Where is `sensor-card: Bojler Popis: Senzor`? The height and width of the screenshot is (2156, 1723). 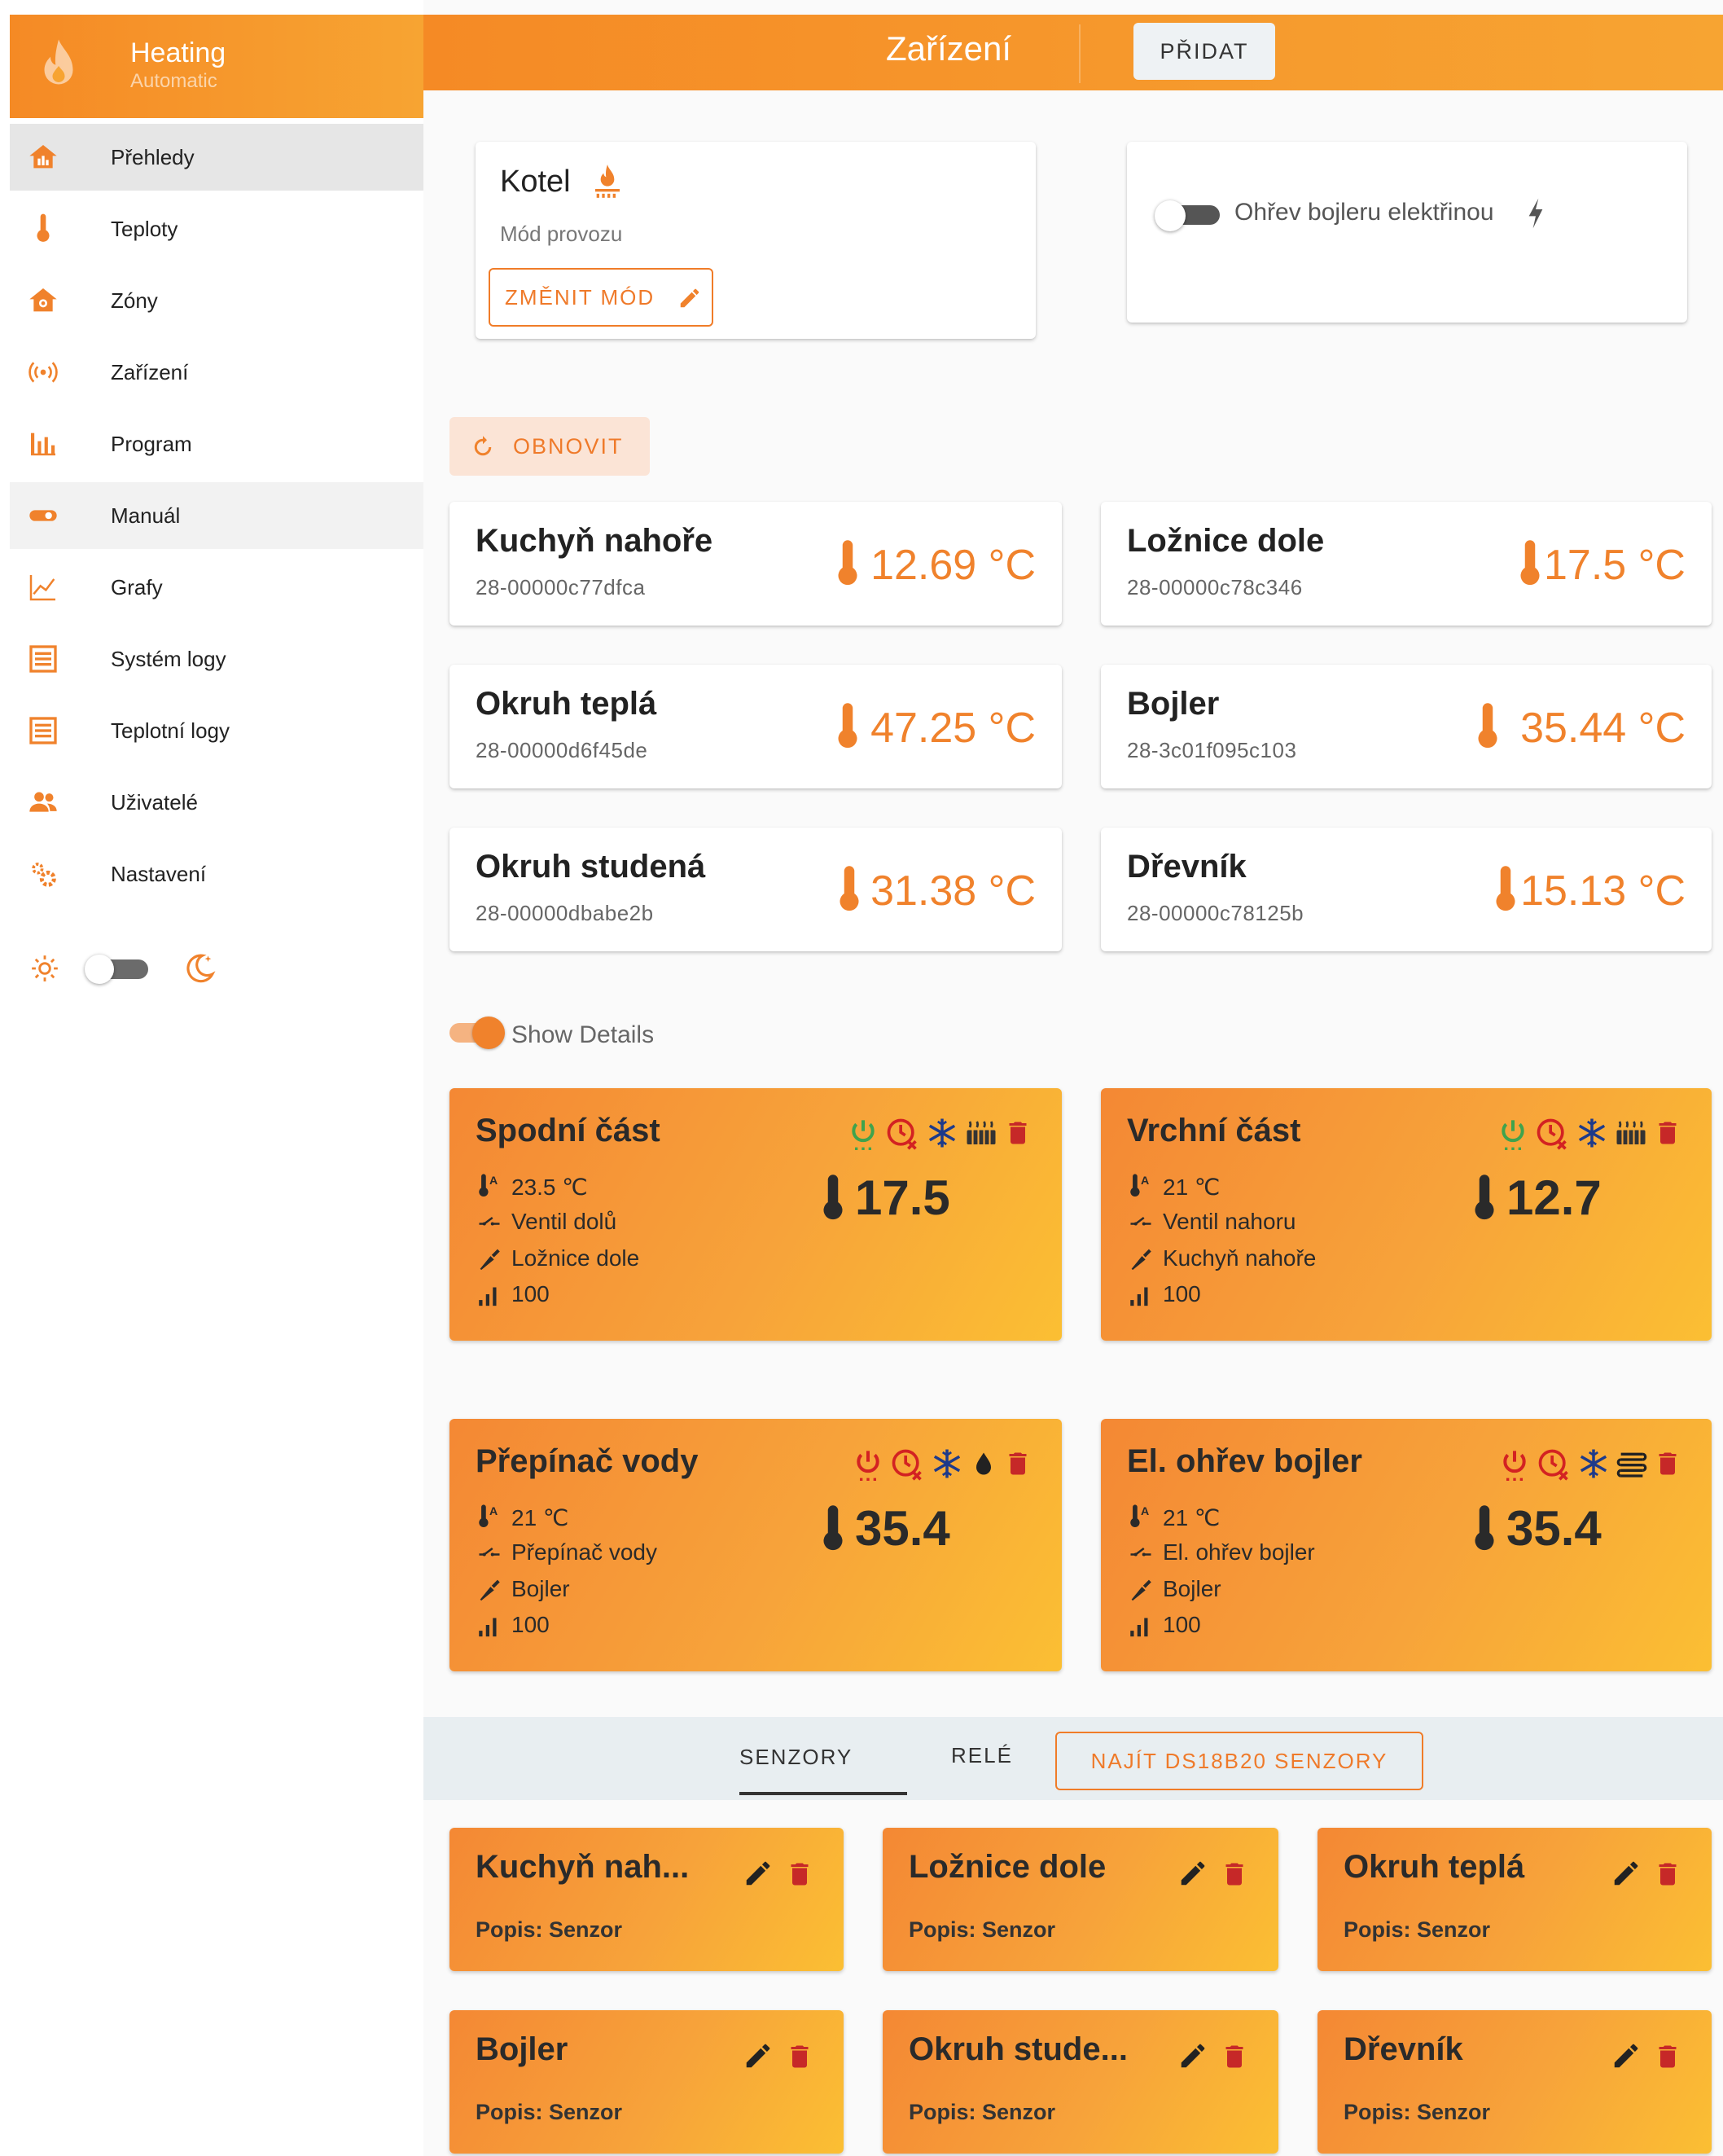
sensor-card: Bojler Popis: Senzor is located at coordinates (646, 2082).